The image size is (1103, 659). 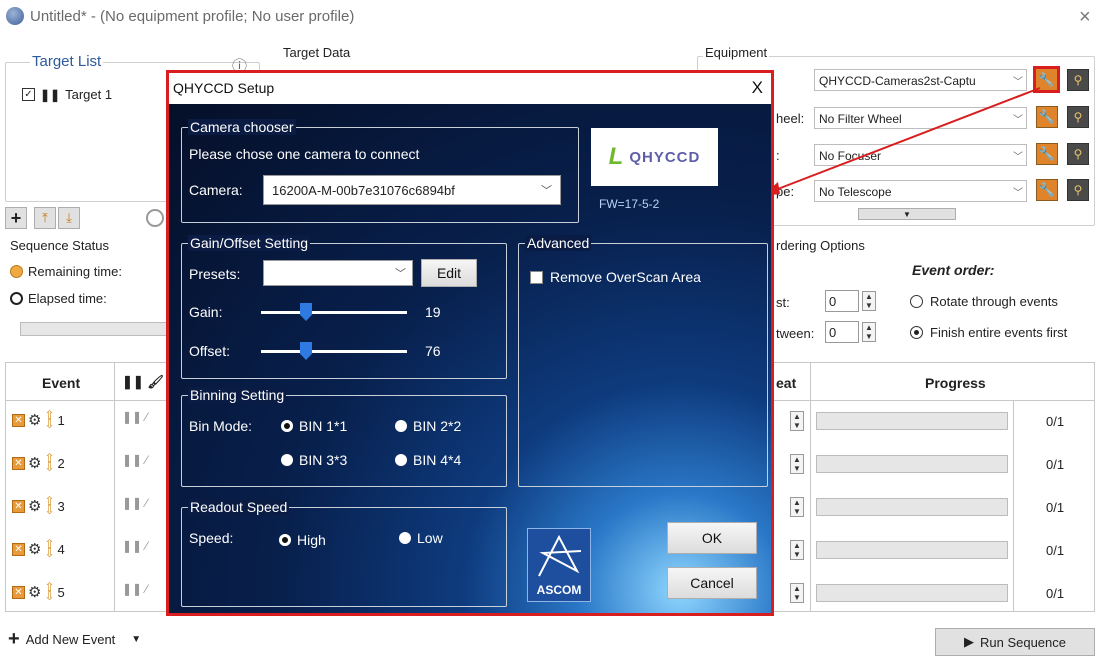 I want to click on ordering-field1-input: 0, so click(x=842, y=301).